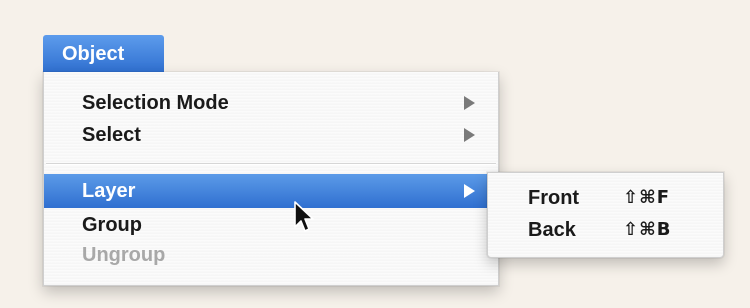 The width and height of the screenshot is (750, 308). Describe the element at coordinates (124, 255) in the screenshot. I see `menu-item-label: Ungroup` at that location.